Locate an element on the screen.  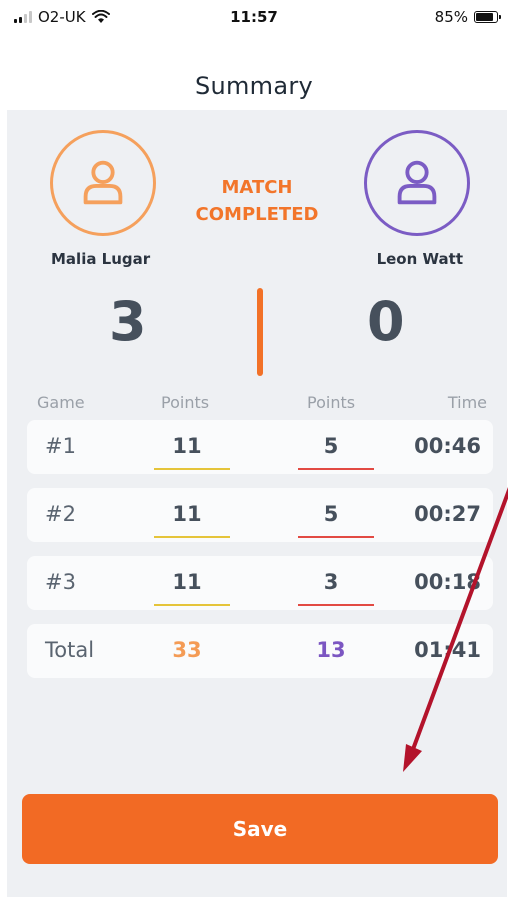
player1-score: 3 is located at coordinates (128, 321).